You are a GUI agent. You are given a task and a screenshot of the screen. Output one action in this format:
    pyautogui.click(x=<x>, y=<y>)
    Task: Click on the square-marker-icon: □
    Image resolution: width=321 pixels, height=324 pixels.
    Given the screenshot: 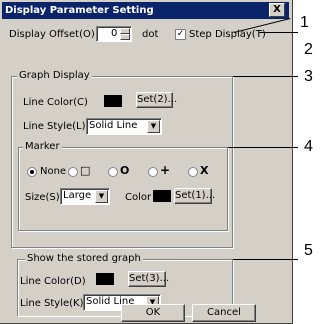 What is the action you would take?
    pyautogui.click(x=85, y=170)
    